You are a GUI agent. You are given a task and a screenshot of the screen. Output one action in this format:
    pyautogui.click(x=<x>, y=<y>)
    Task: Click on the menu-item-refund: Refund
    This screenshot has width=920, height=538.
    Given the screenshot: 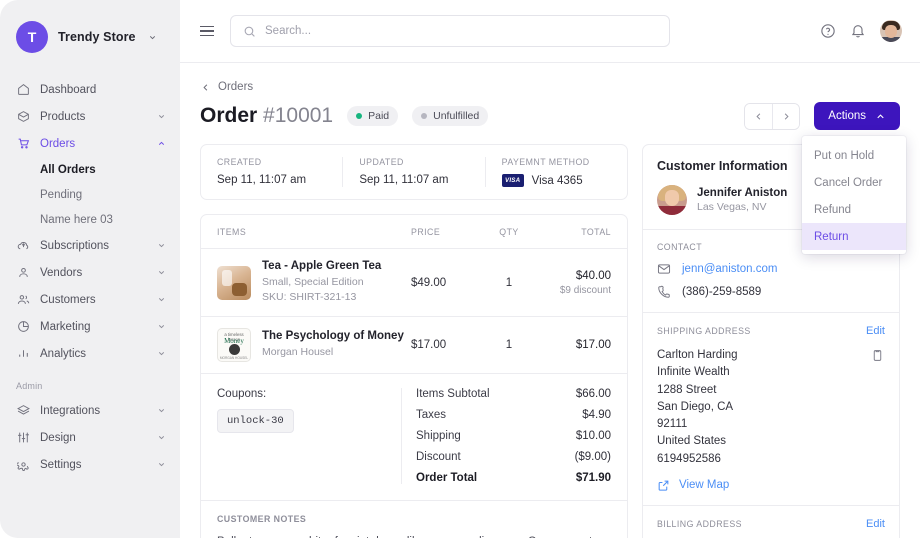 What is the action you would take?
    pyautogui.click(x=854, y=209)
    